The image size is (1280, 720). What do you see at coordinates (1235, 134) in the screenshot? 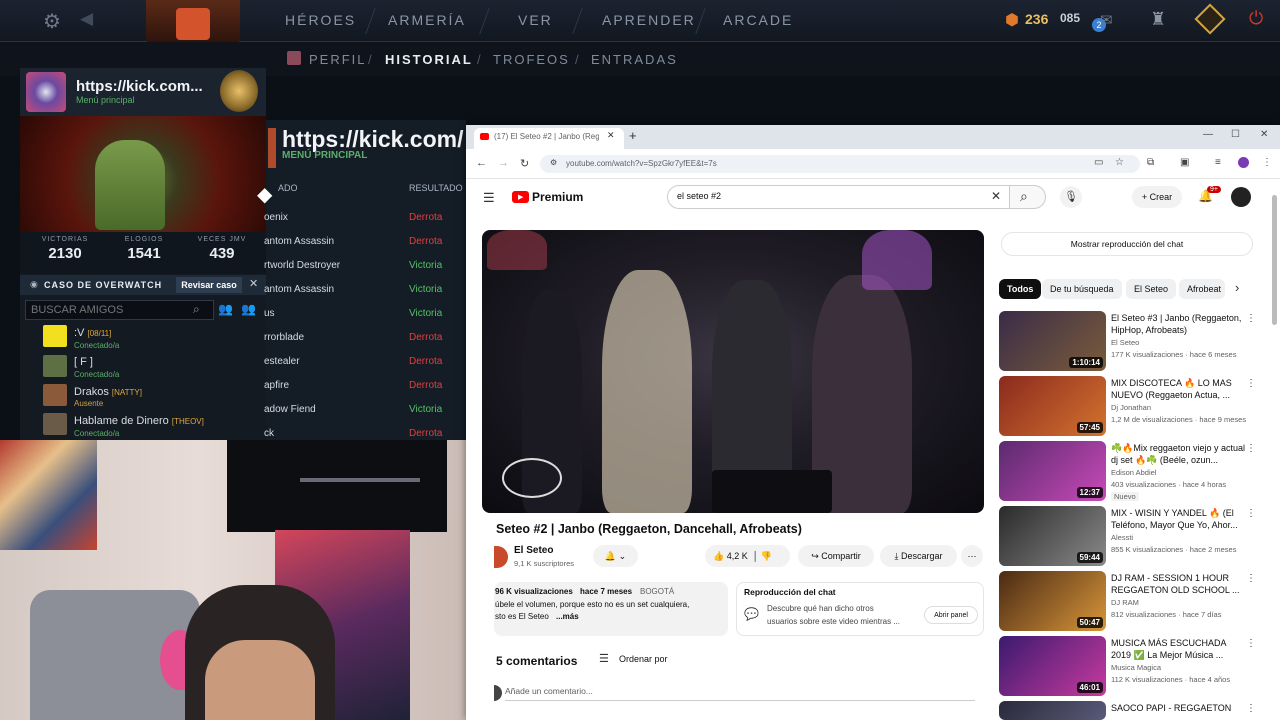
I see `maximize-icon: ☐` at bounding box center [1235, 134].